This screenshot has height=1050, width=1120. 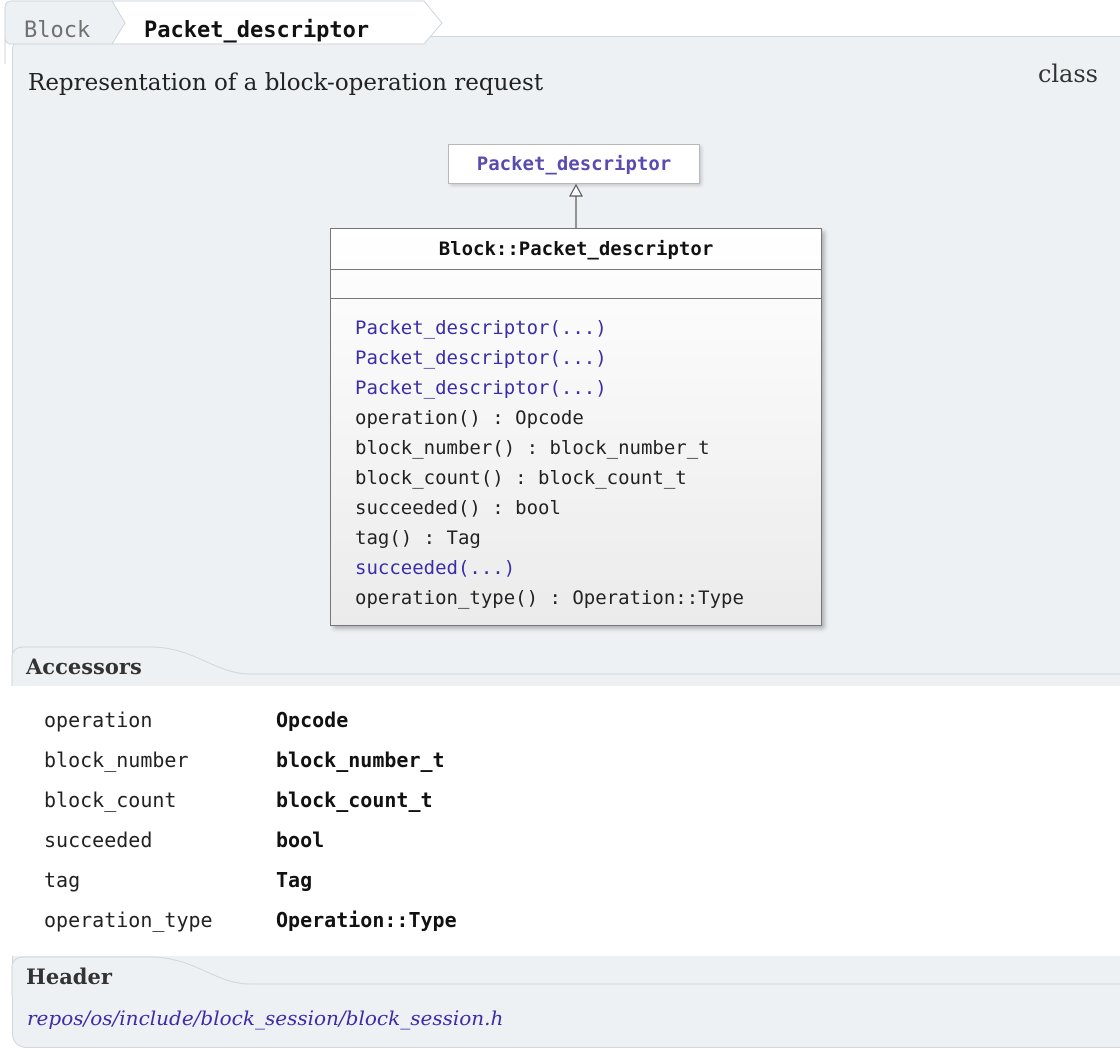 I want to click on accessor-type: bool, so click(x=300, y=840).